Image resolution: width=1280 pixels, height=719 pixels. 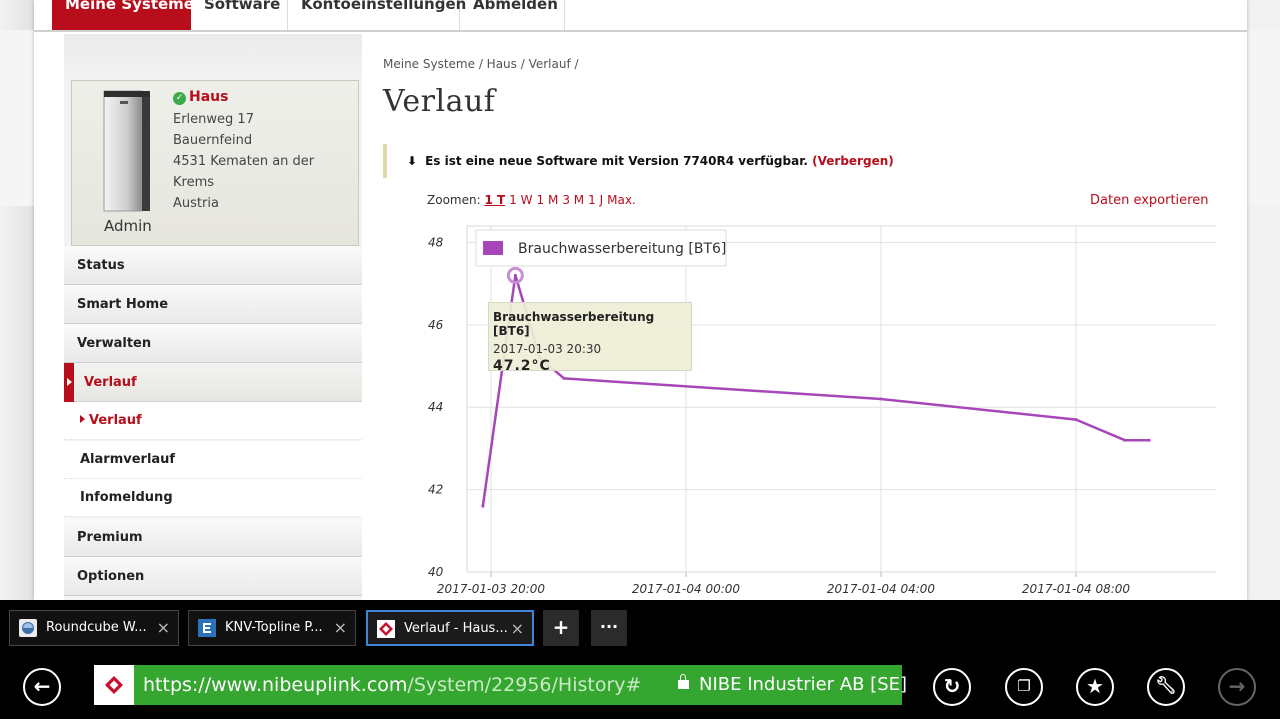 What do you see at coordinates (435, 407) in the screenshot?
I see `y-tick-label: 44` at bounding box center [435, 407].